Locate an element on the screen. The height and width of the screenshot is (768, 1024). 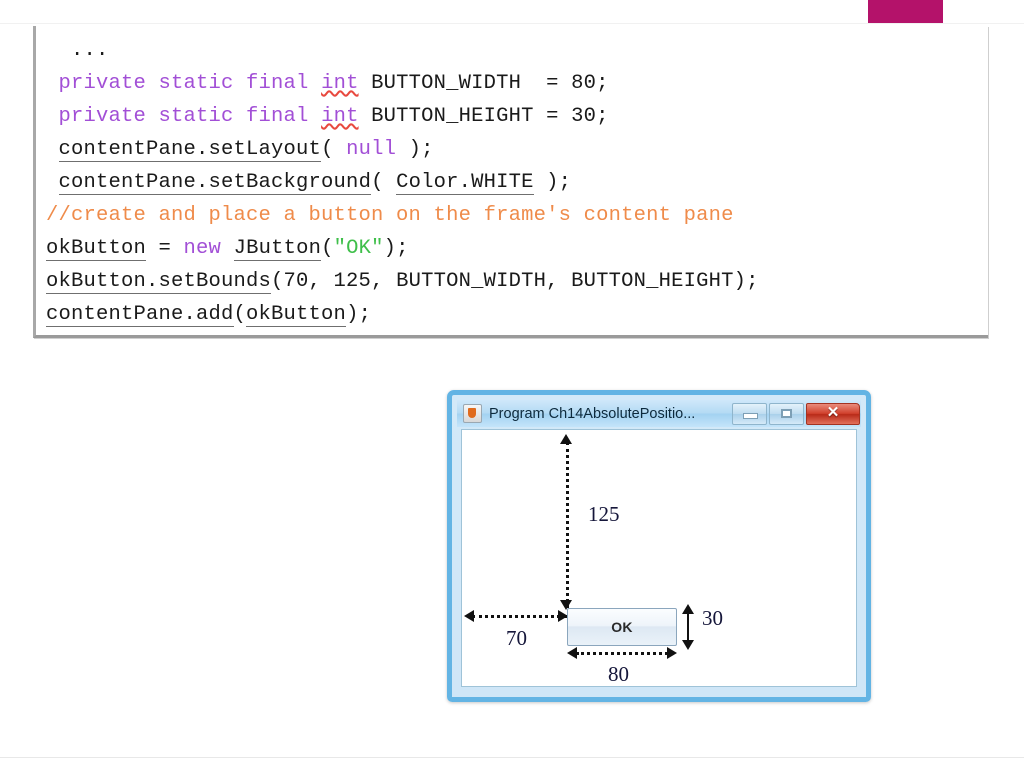
code-token: BUTTON_HEIGHT = 30; is located at coordinates (483, 116).